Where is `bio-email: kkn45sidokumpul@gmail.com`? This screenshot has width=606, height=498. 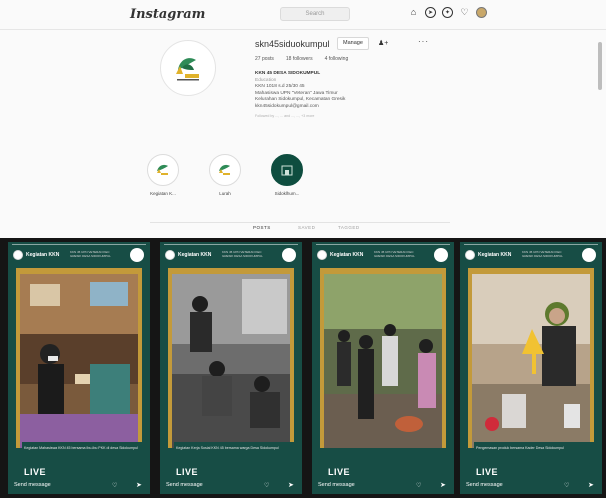 bio-email: kkn45sidokumpul@gmail.com is located at coordinates (365, 107).